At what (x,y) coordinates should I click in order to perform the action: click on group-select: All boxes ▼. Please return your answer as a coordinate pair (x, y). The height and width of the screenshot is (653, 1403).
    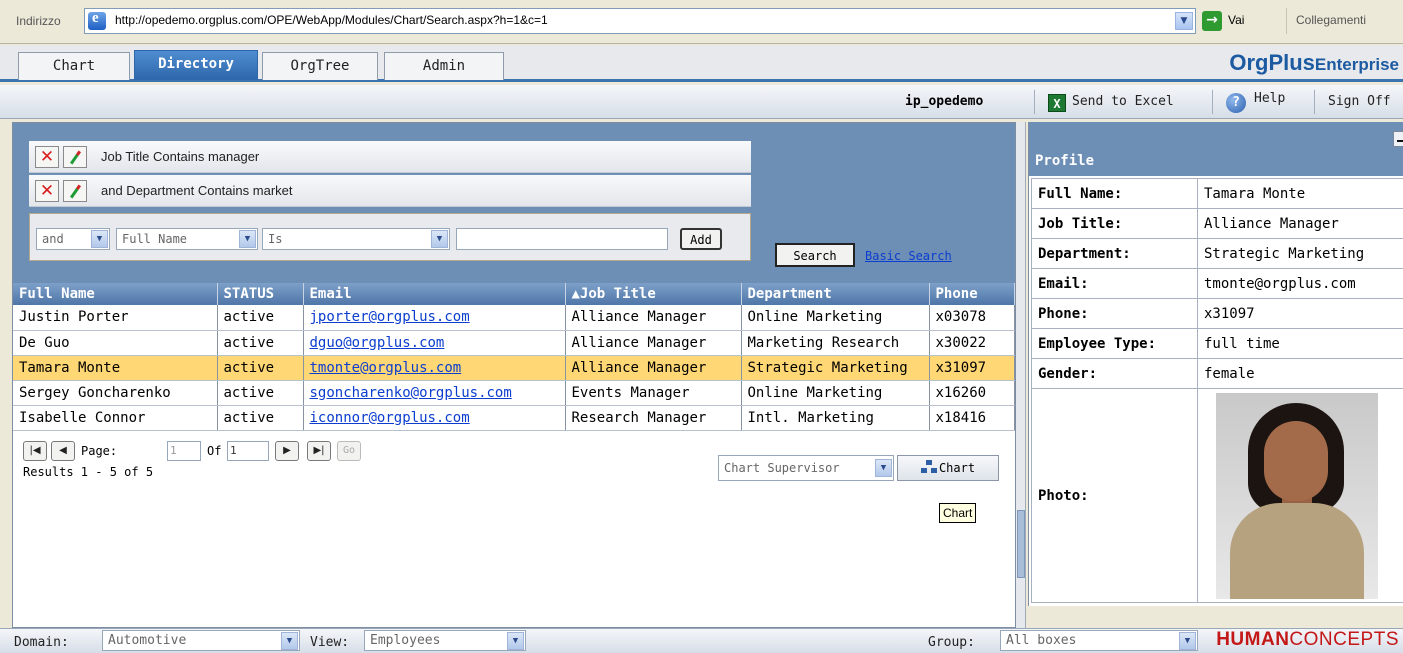
    Looking at the image, I should click on (1099, 640).